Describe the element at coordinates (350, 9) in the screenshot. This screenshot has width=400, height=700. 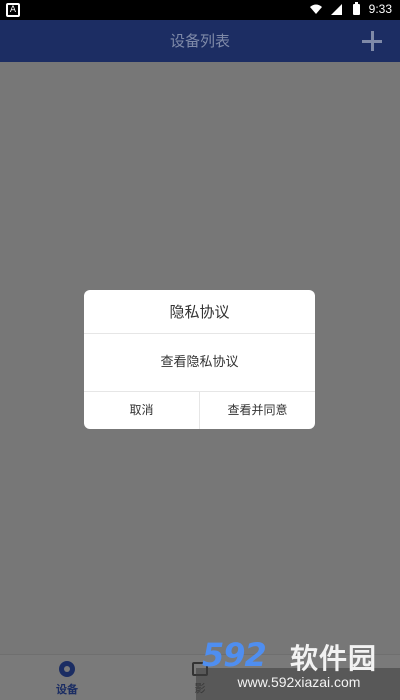
I see `status-icons: 9:33` at that location.